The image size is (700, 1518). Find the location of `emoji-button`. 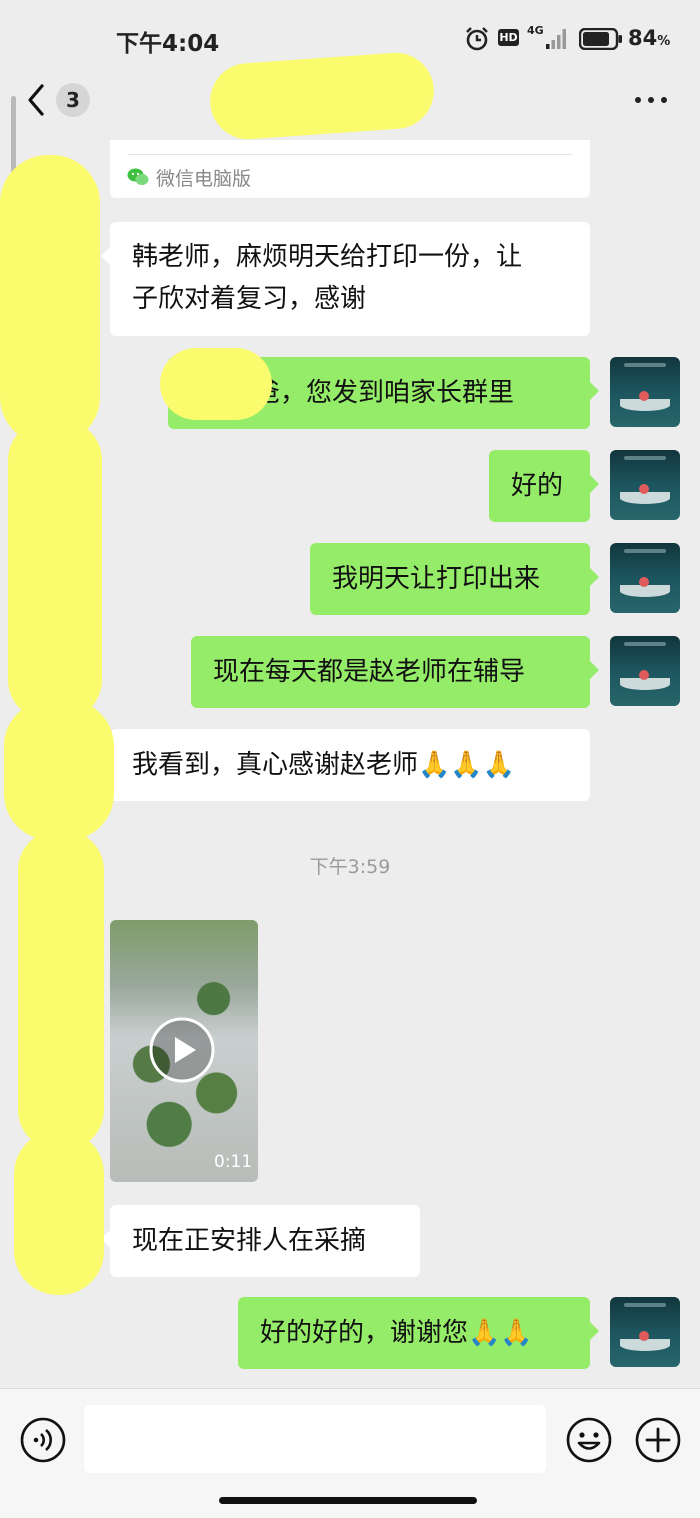

emoji-button is located at coordinates (589, 1440).